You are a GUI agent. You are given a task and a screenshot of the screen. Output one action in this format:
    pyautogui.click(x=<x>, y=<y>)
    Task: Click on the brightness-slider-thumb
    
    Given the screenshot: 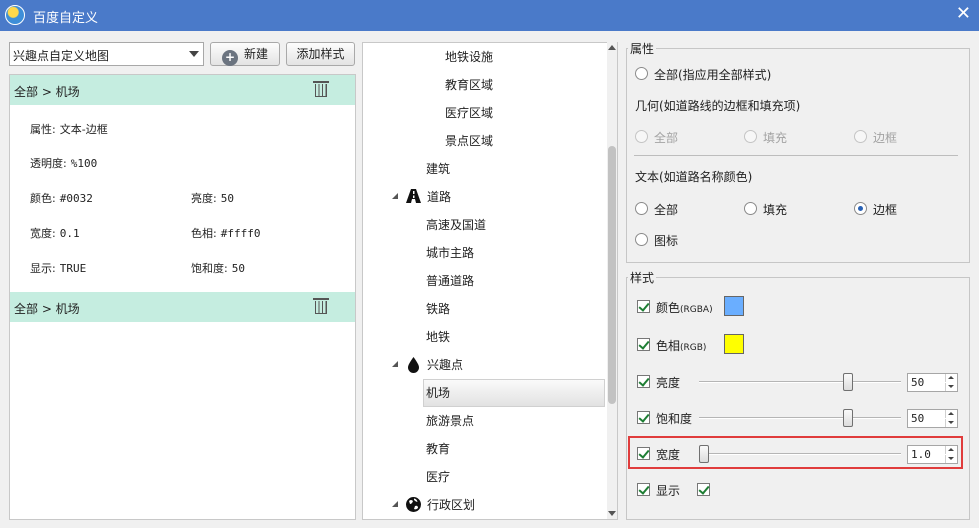 What is the action you would take?
    pyautogui.click(x=848, y=382)
    